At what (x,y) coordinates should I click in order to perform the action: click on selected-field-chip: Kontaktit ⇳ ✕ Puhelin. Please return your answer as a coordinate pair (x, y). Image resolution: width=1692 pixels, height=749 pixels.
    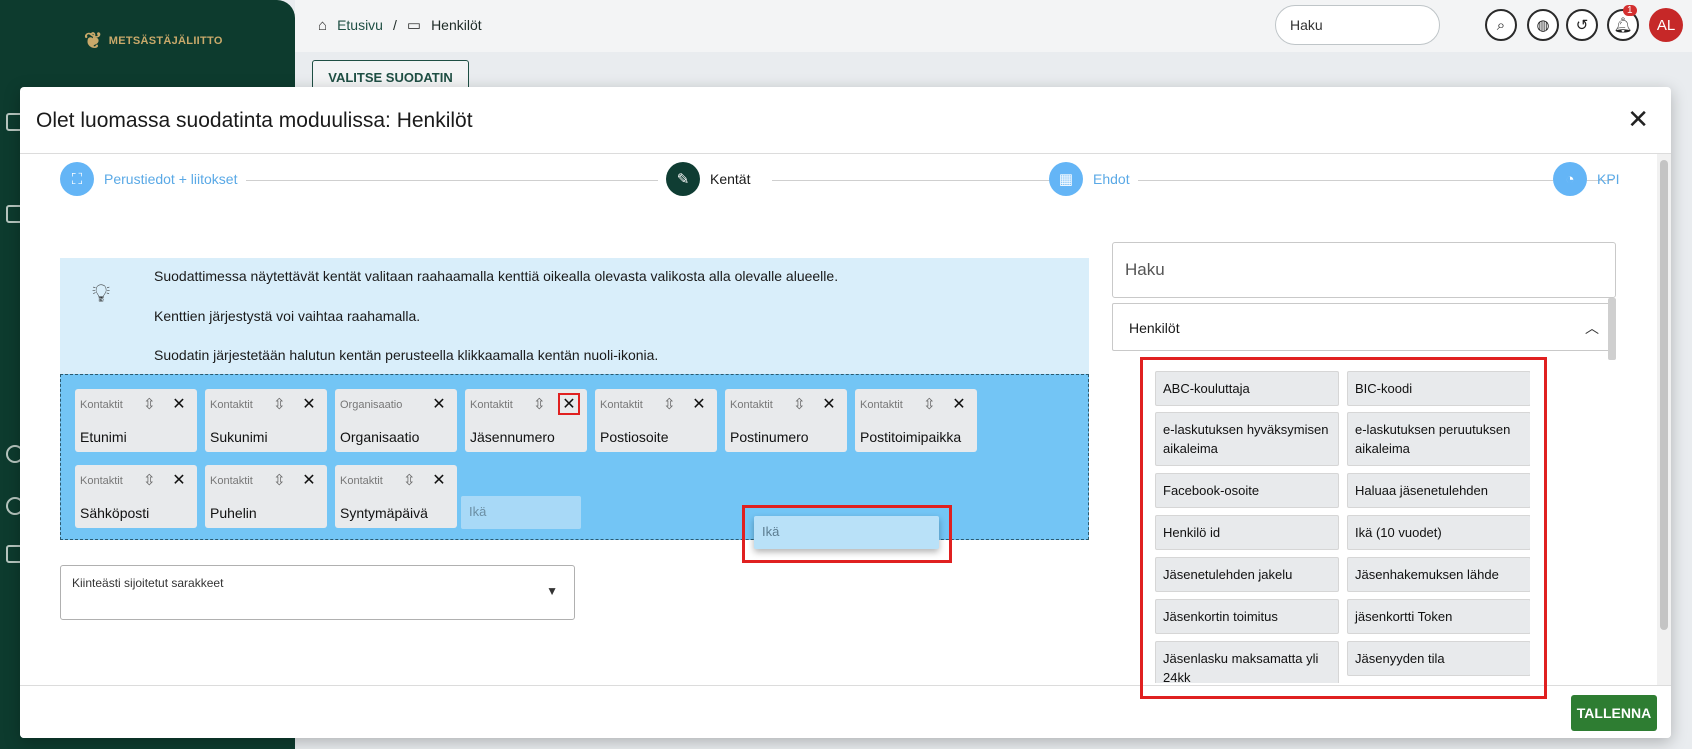
    Looking at the image, I should click on (266, 496).